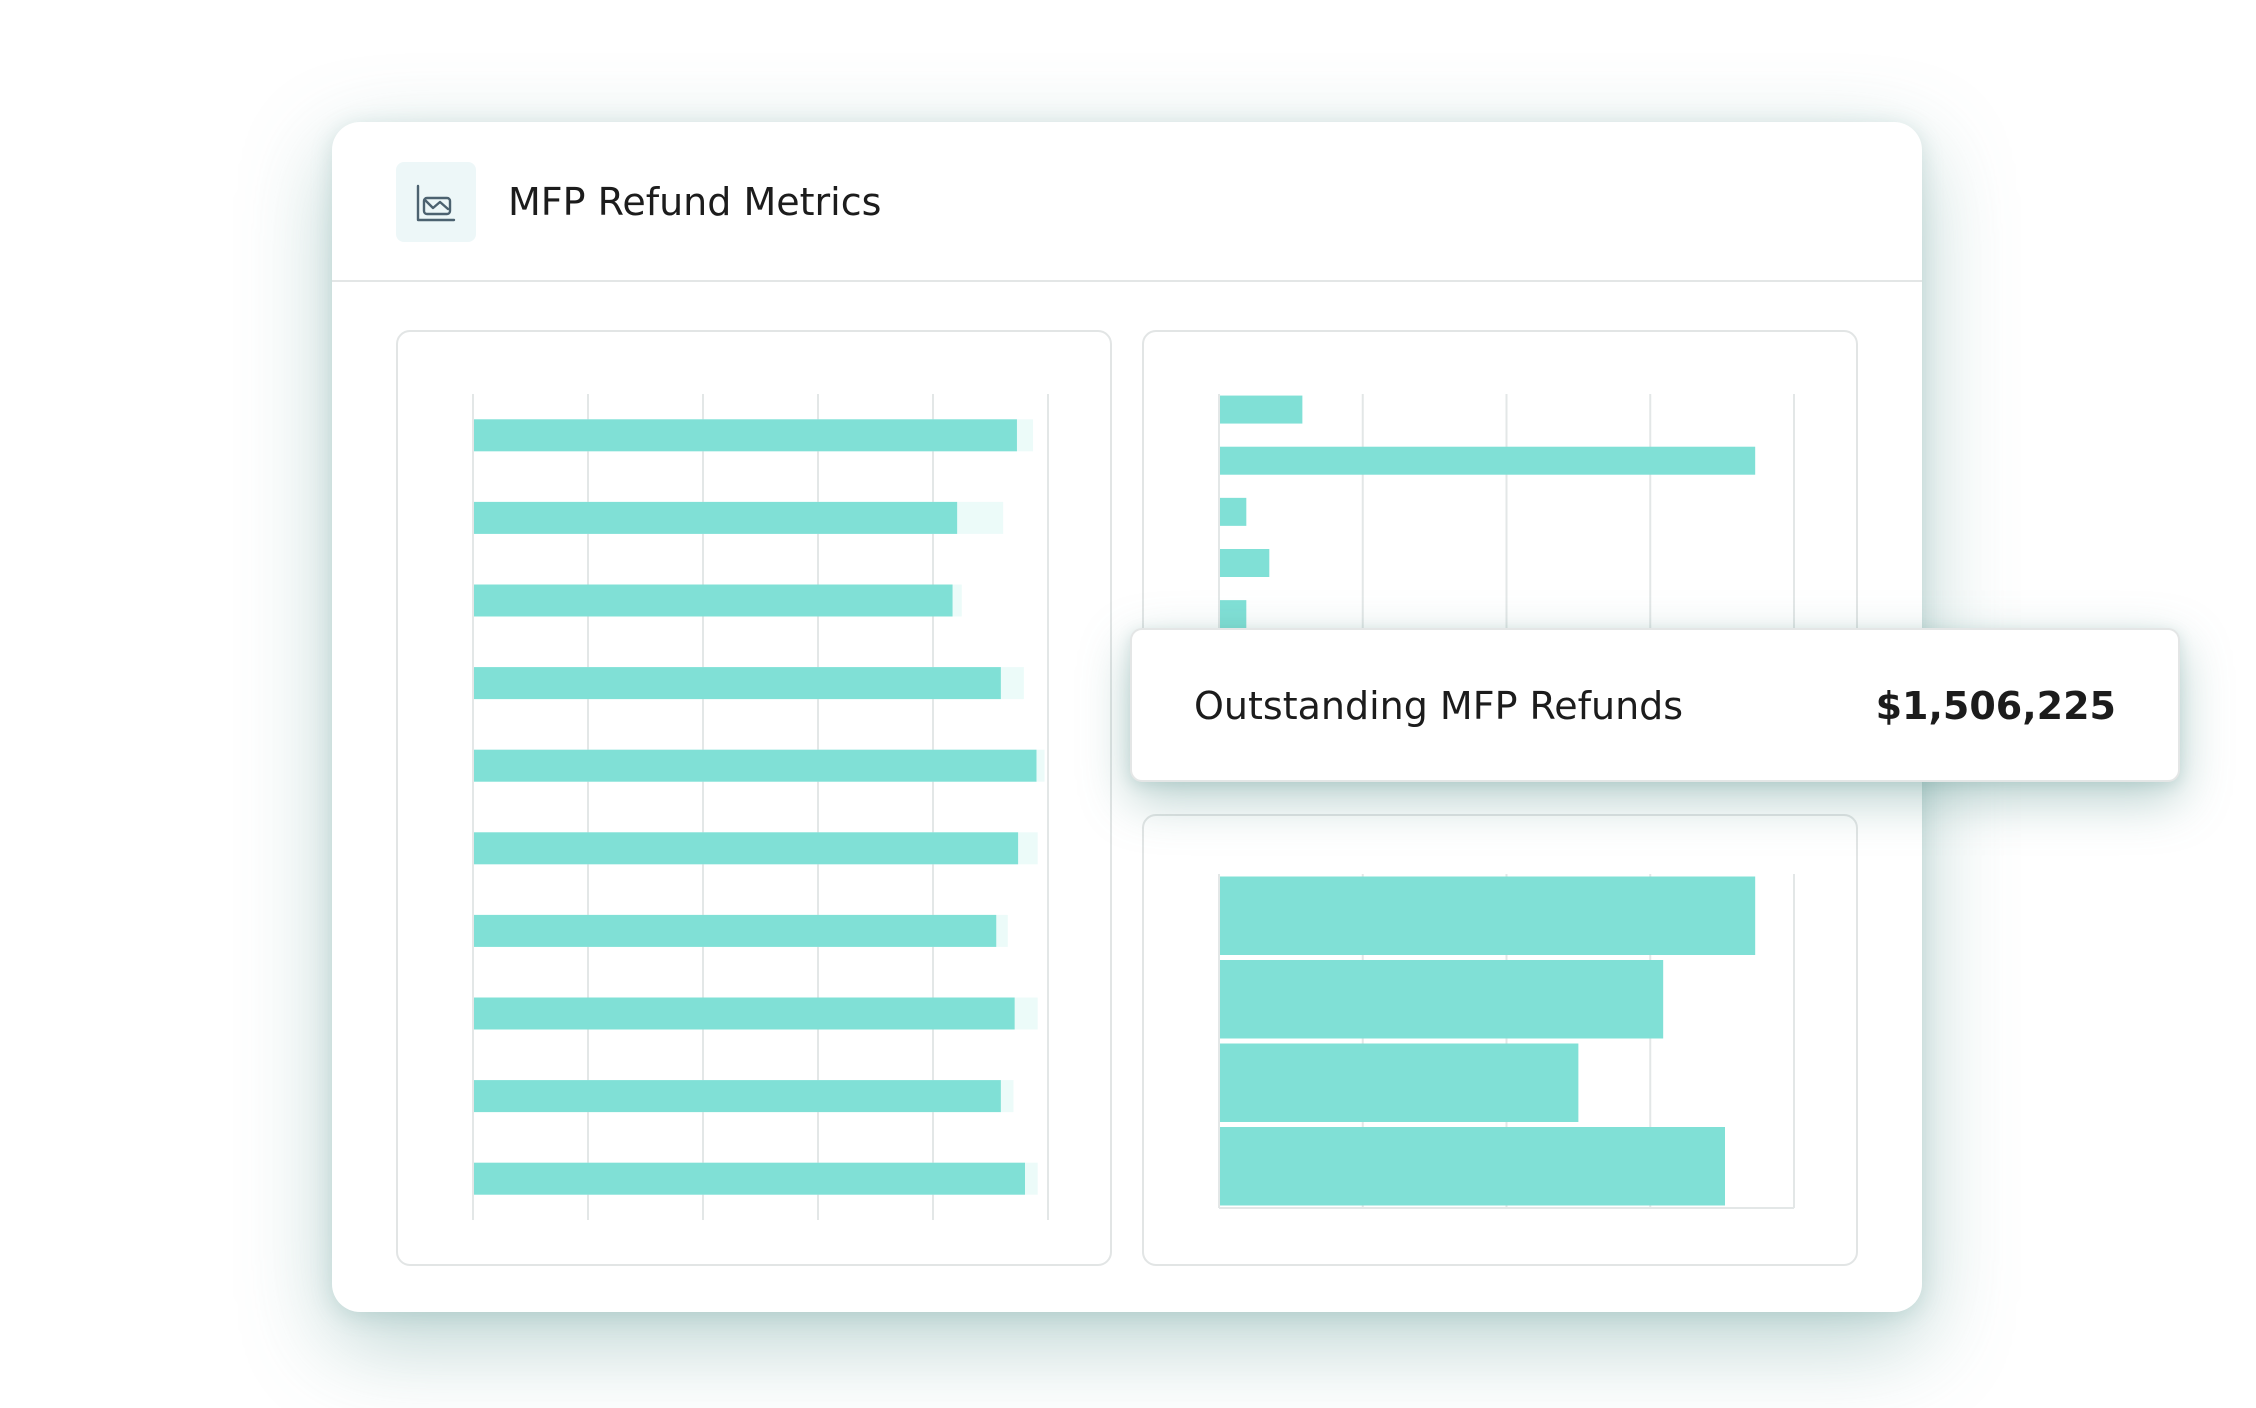  What do you see at coordinates (1506, 1041) in the screenshot?
I see `chart-bottom-right-svg` at bounding box center [1506, 1041].